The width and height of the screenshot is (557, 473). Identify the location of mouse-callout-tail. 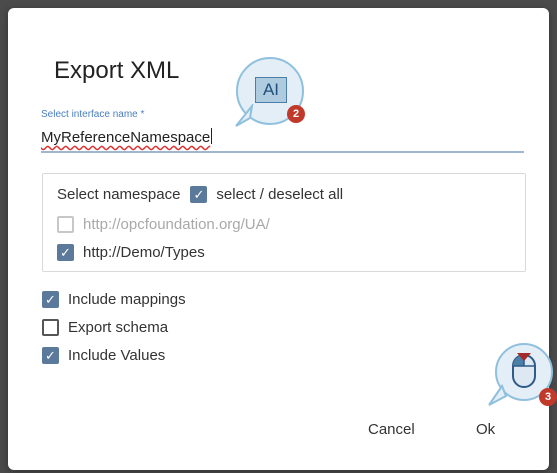
(498, 395).